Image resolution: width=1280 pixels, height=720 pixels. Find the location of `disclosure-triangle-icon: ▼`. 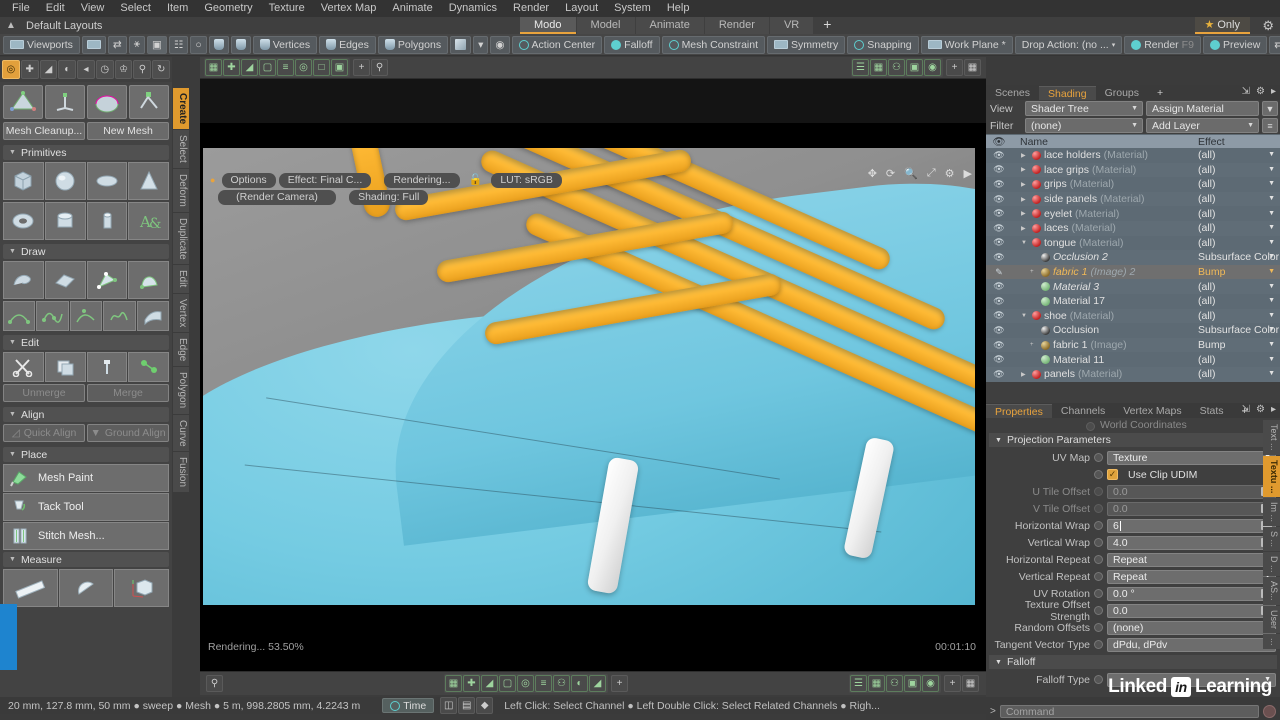

disclosure-triangle-icon: ▼ is located at coordinates (1025, 243).